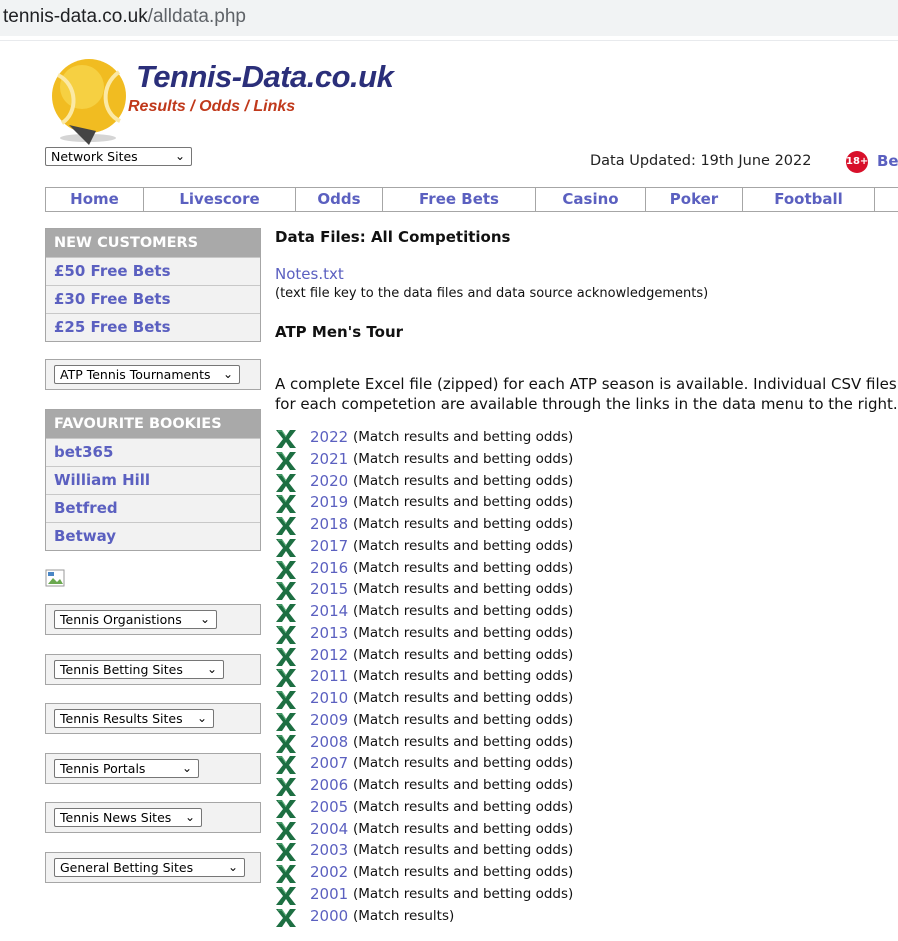 The width and height of the screenshot is (898, 941). What do you see at coordinates (121, 669) in the screenshot?
I see `select-value: Tennis Betting Sites` at bounding box center [121, 669].